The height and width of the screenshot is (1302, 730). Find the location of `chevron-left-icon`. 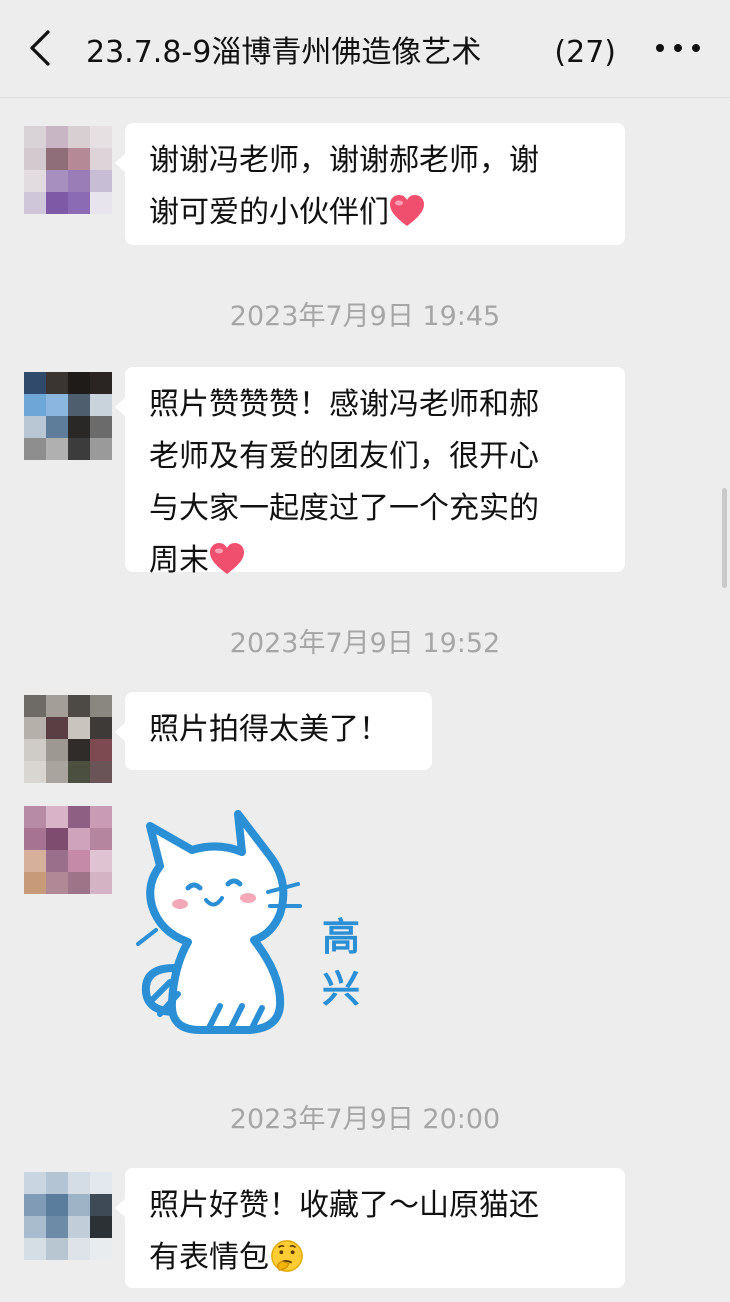

chevron-left-icon is located at coordinates (40, 48).